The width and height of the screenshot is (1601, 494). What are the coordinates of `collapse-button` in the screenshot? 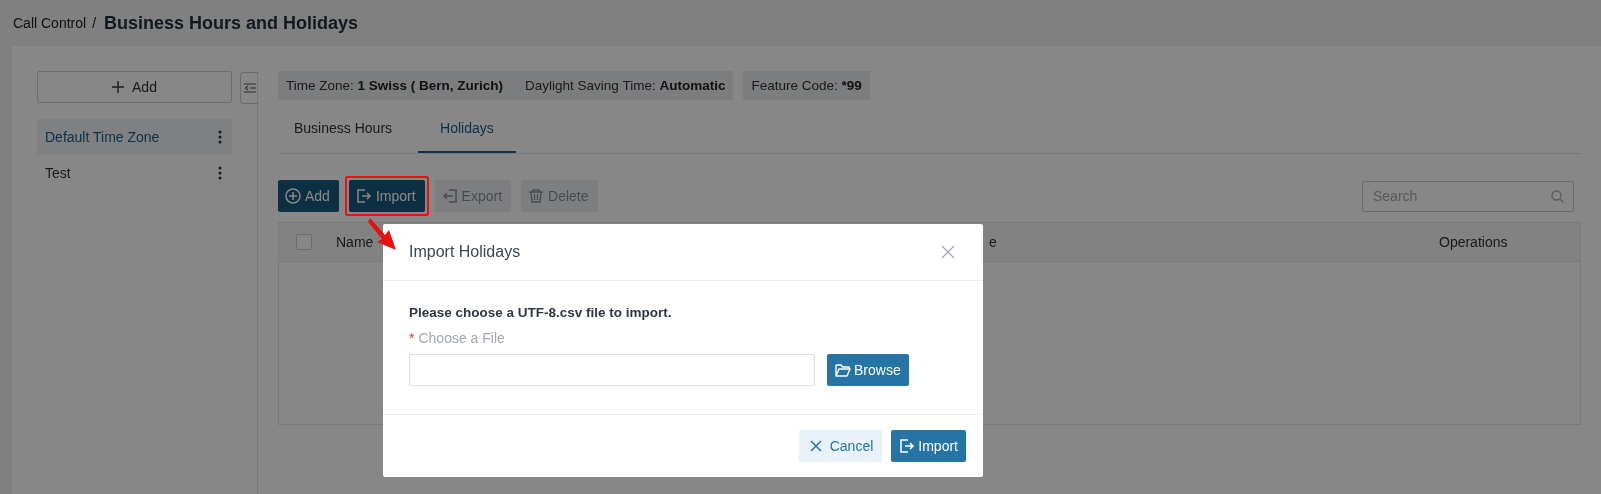 It's located at (249, 88).